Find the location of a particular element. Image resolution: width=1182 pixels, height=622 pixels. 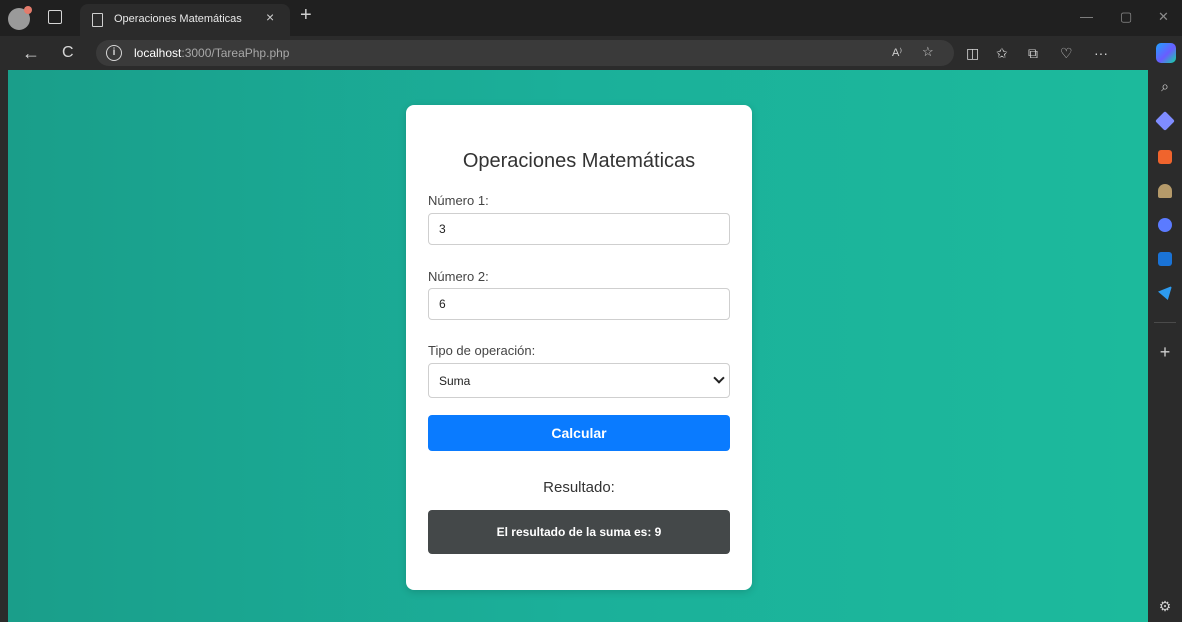

split-screen-icon: ◫ is located at coordinates (972, 53).